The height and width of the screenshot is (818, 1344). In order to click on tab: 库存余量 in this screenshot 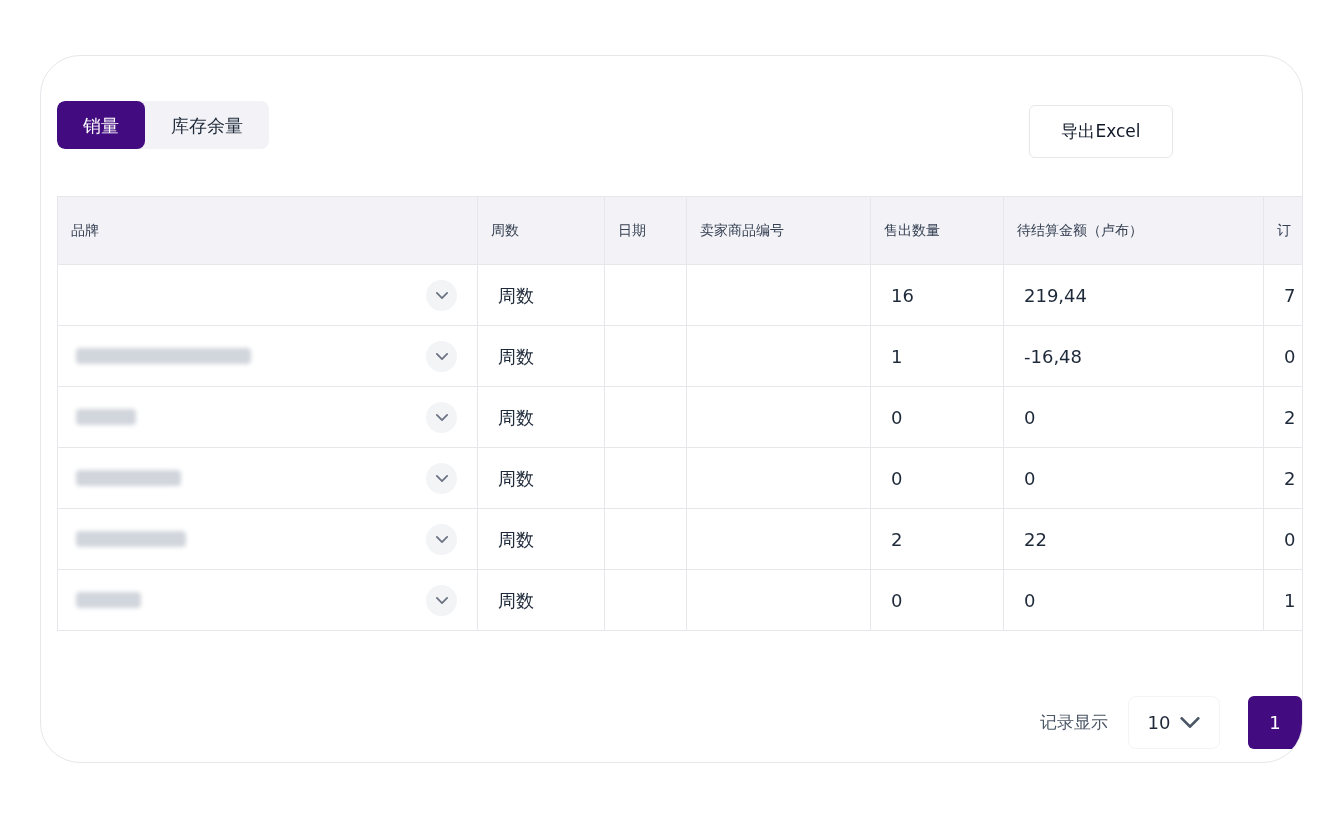, I will do `click(207, 125)`.